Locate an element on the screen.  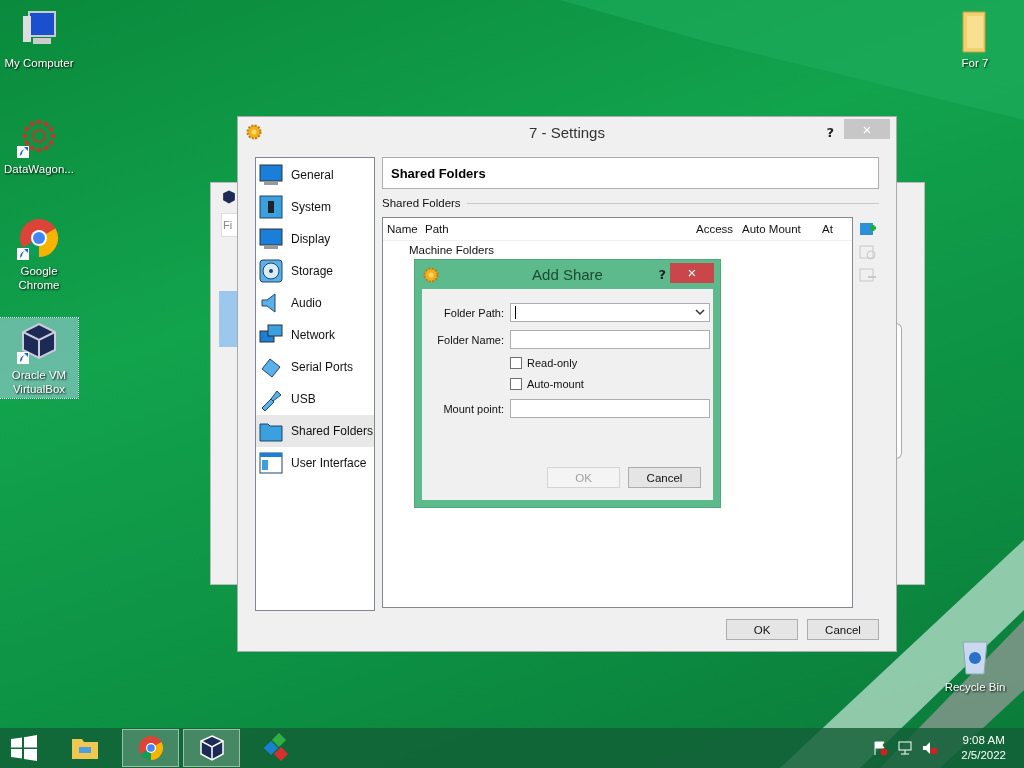
desktop-icon: Google Chrome is located at coordinates (39, 254).